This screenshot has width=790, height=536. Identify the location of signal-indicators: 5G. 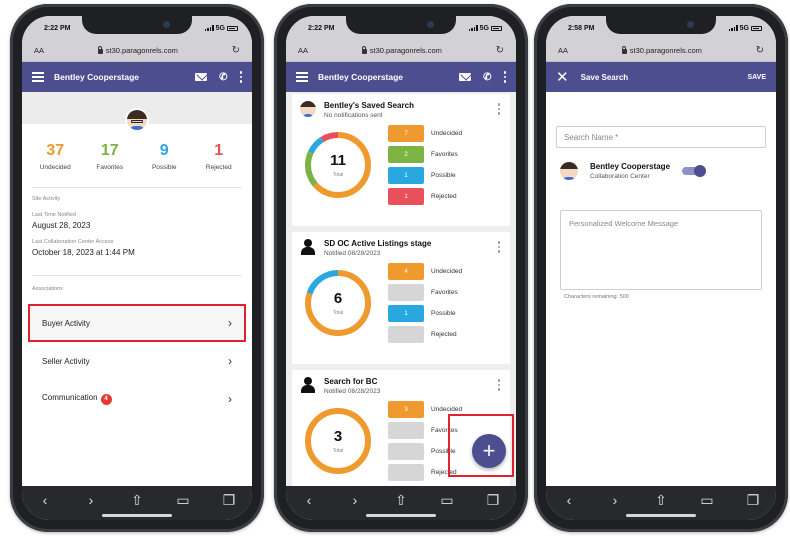
(745, 28).